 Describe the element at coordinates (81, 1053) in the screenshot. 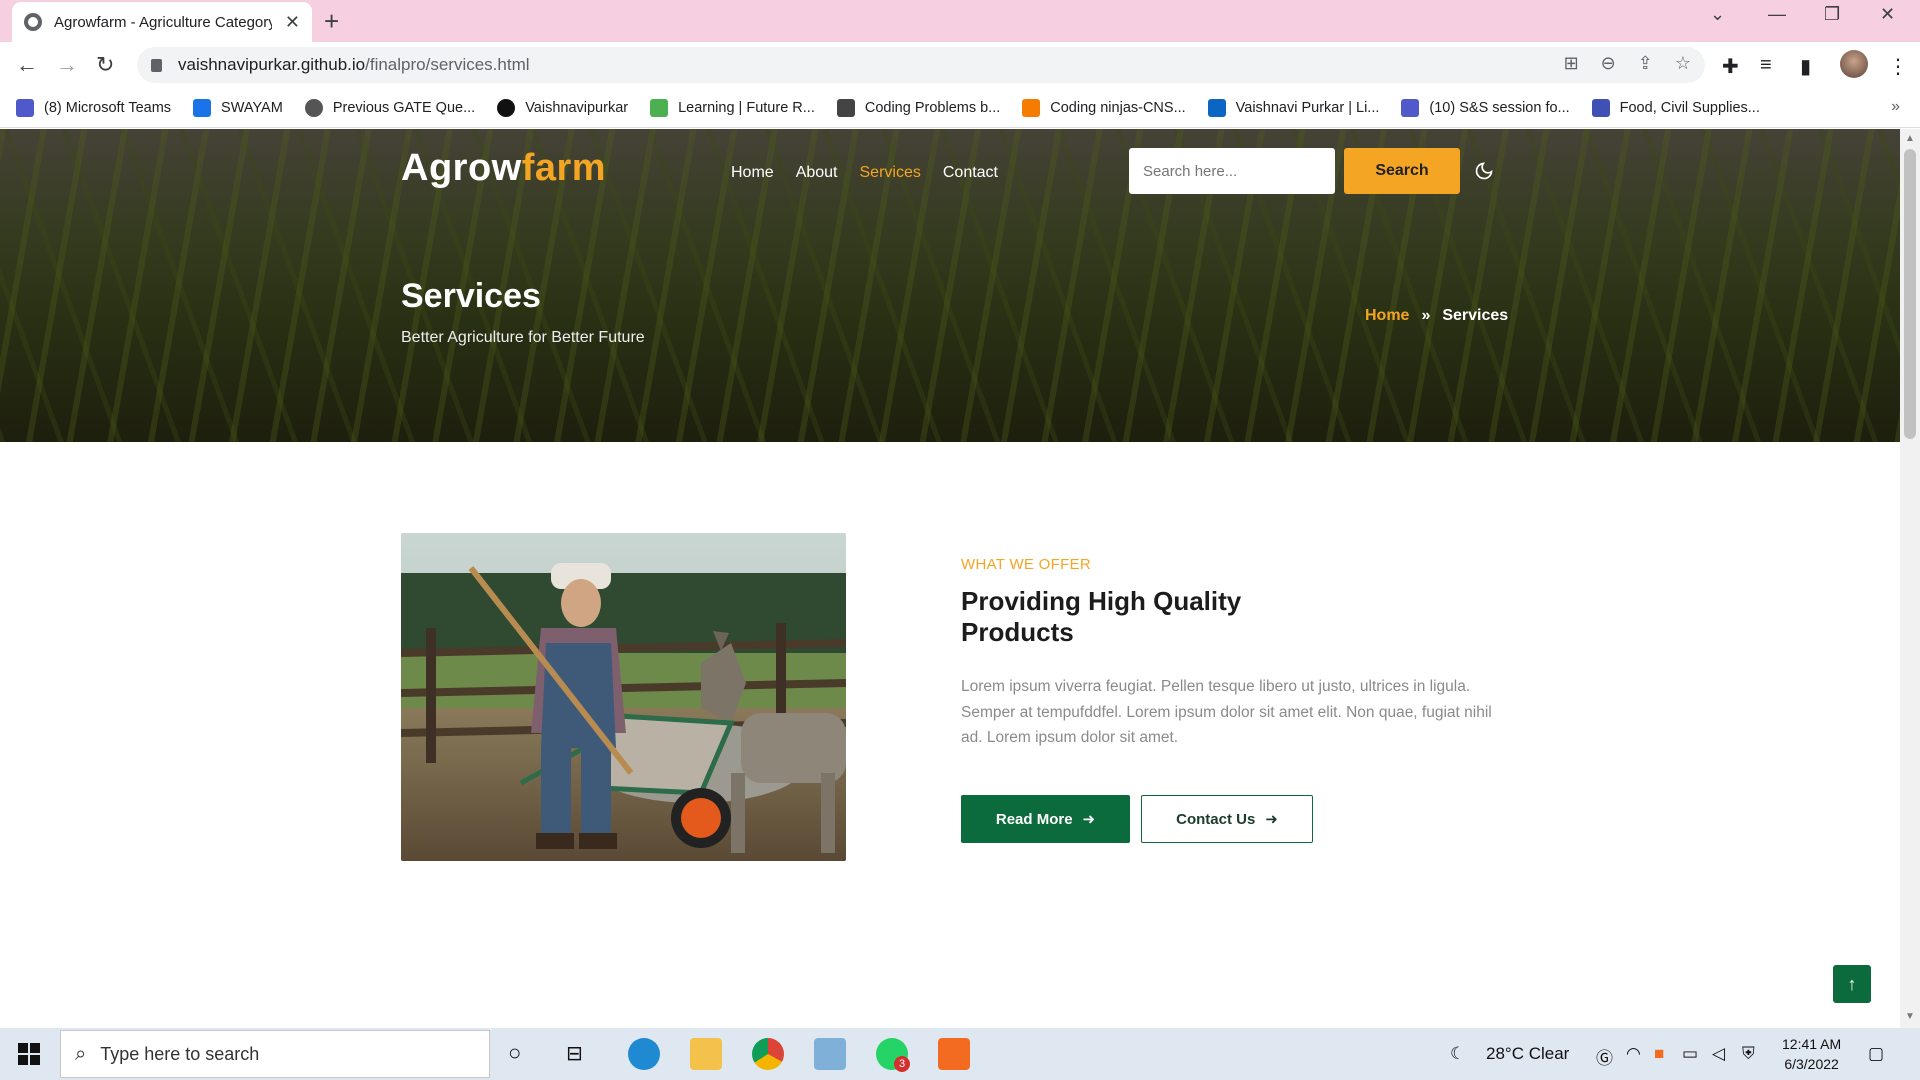

I see `search-icon: ⌕` at that location.